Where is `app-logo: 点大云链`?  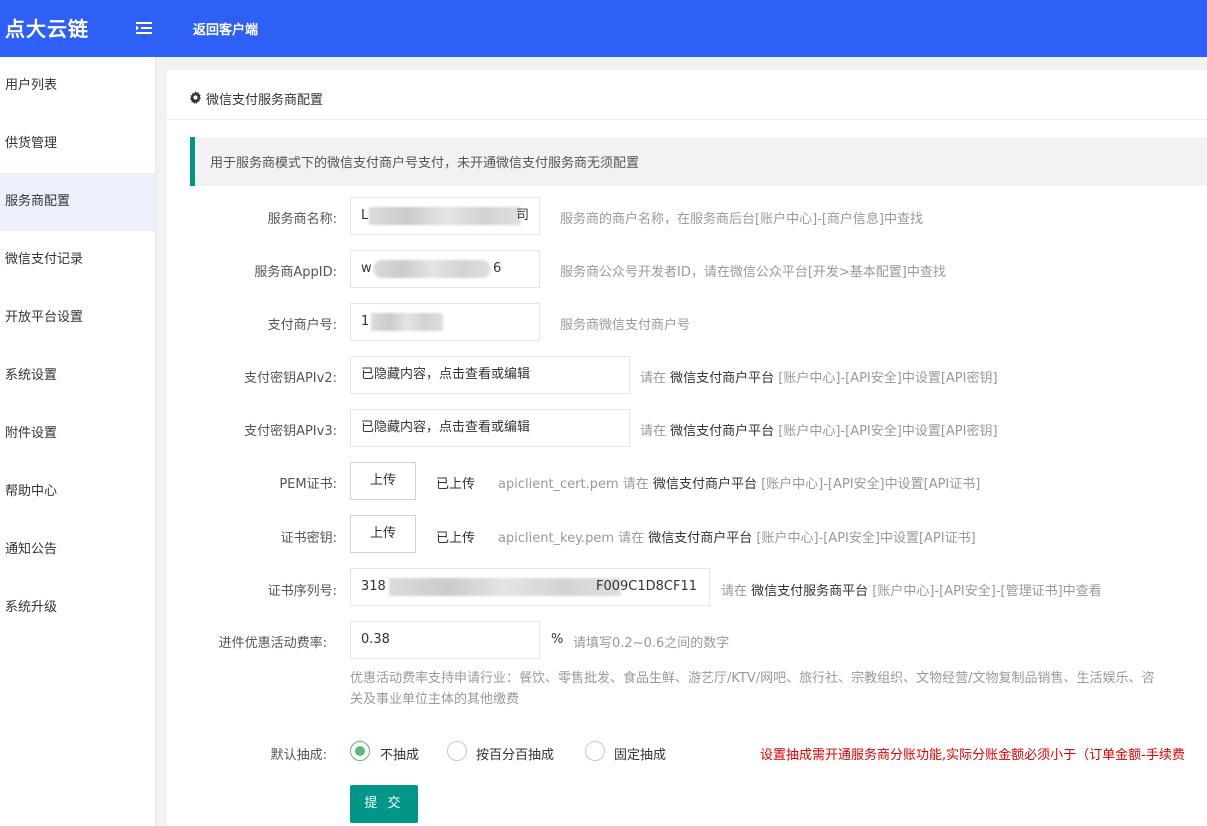
app-logo: 点大云链 is located at coordinates (47, 29).